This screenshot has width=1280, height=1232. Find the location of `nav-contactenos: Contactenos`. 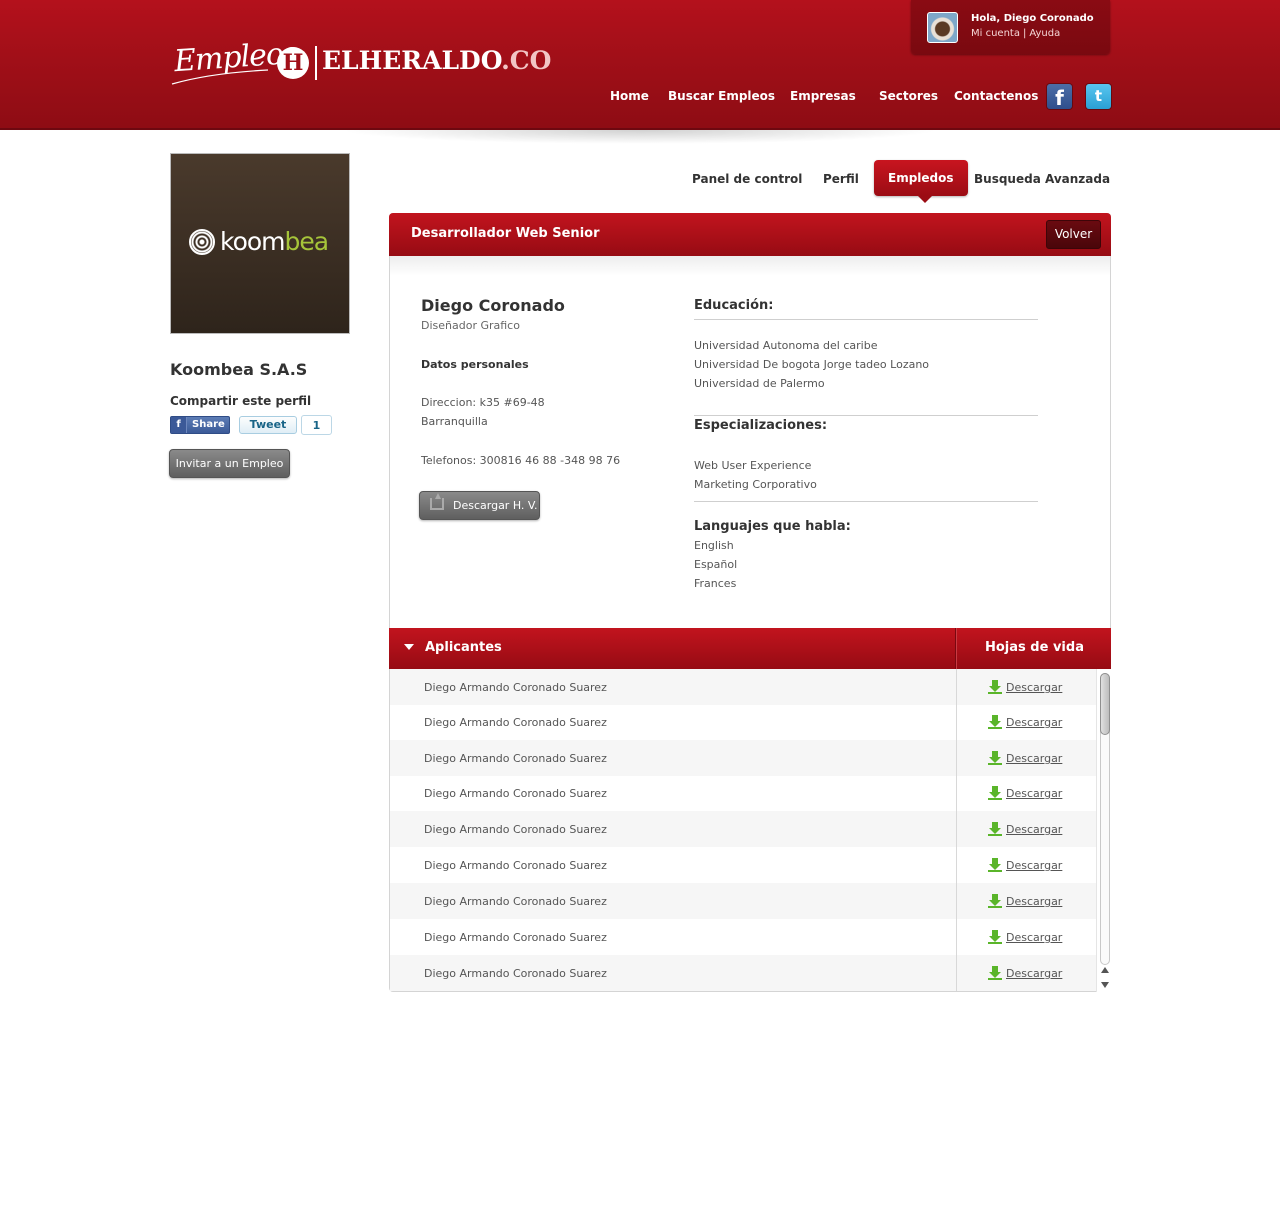

nav-contactenos: Contactenos is located at coordinates (996, 96).